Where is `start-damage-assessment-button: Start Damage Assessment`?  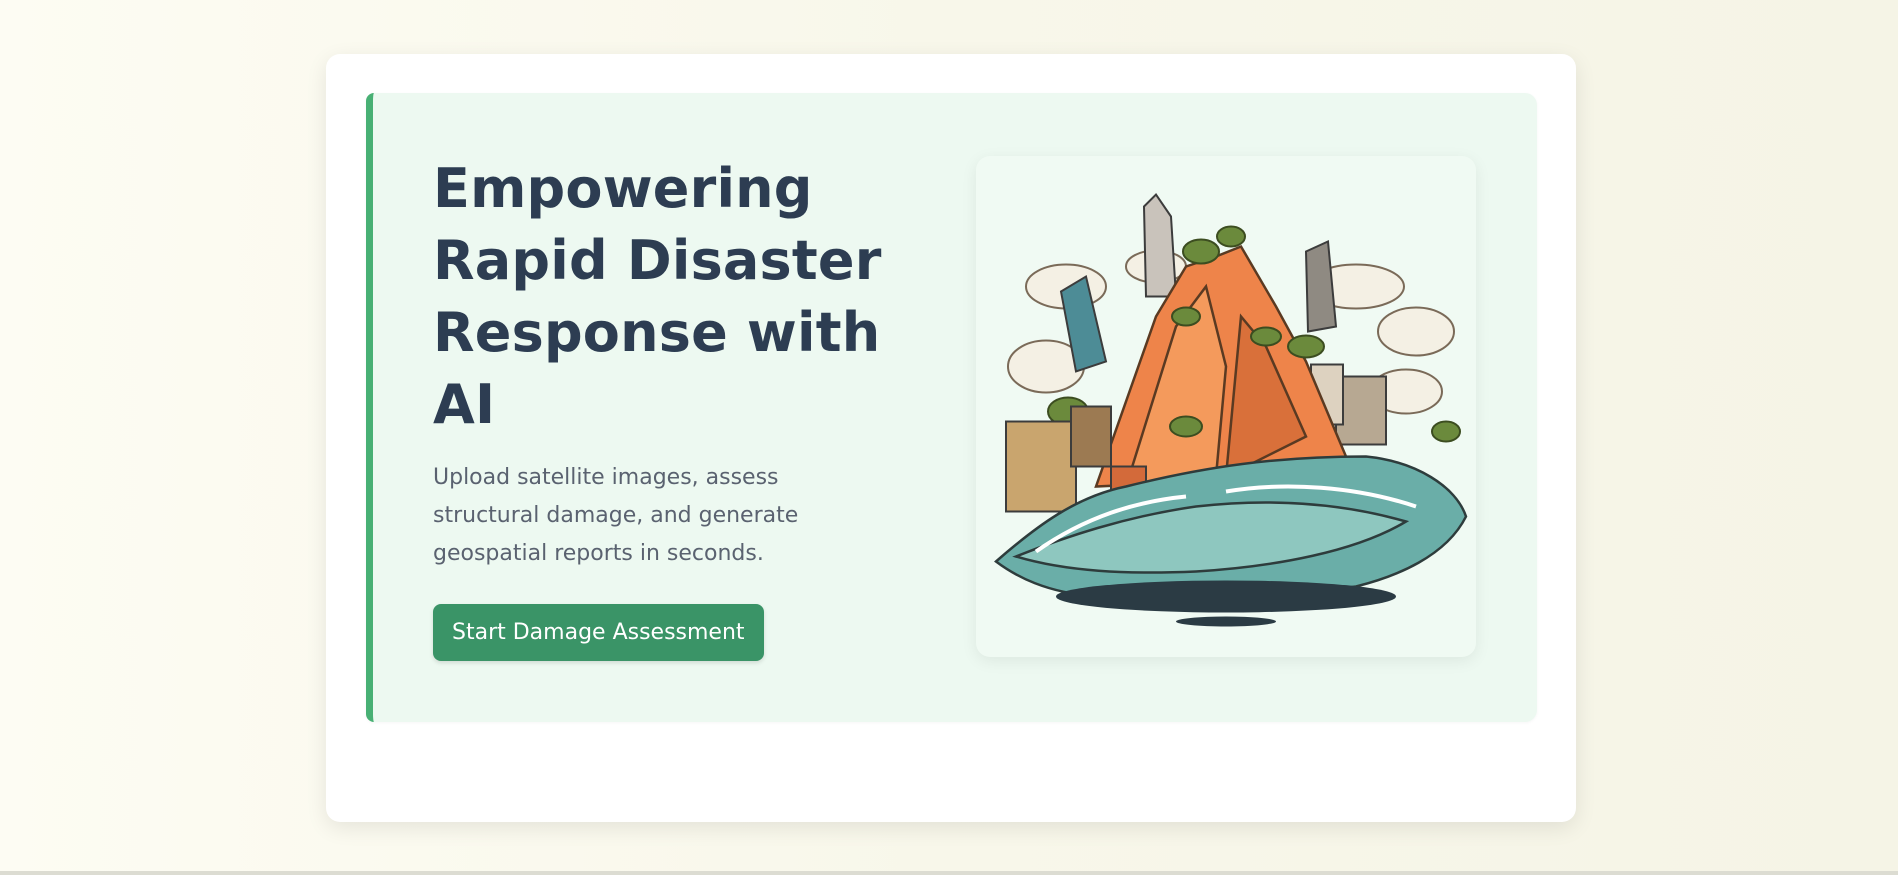
start-damage-assessment-button: Start Damage Assessment is located at coordinates (598, 632).